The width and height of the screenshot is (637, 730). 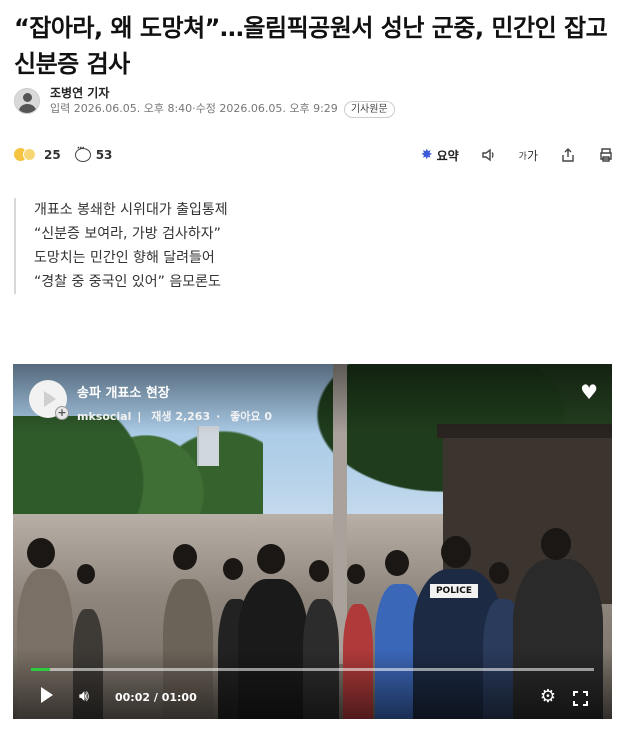 I want to click on print-button, so click(x=606, y=155).